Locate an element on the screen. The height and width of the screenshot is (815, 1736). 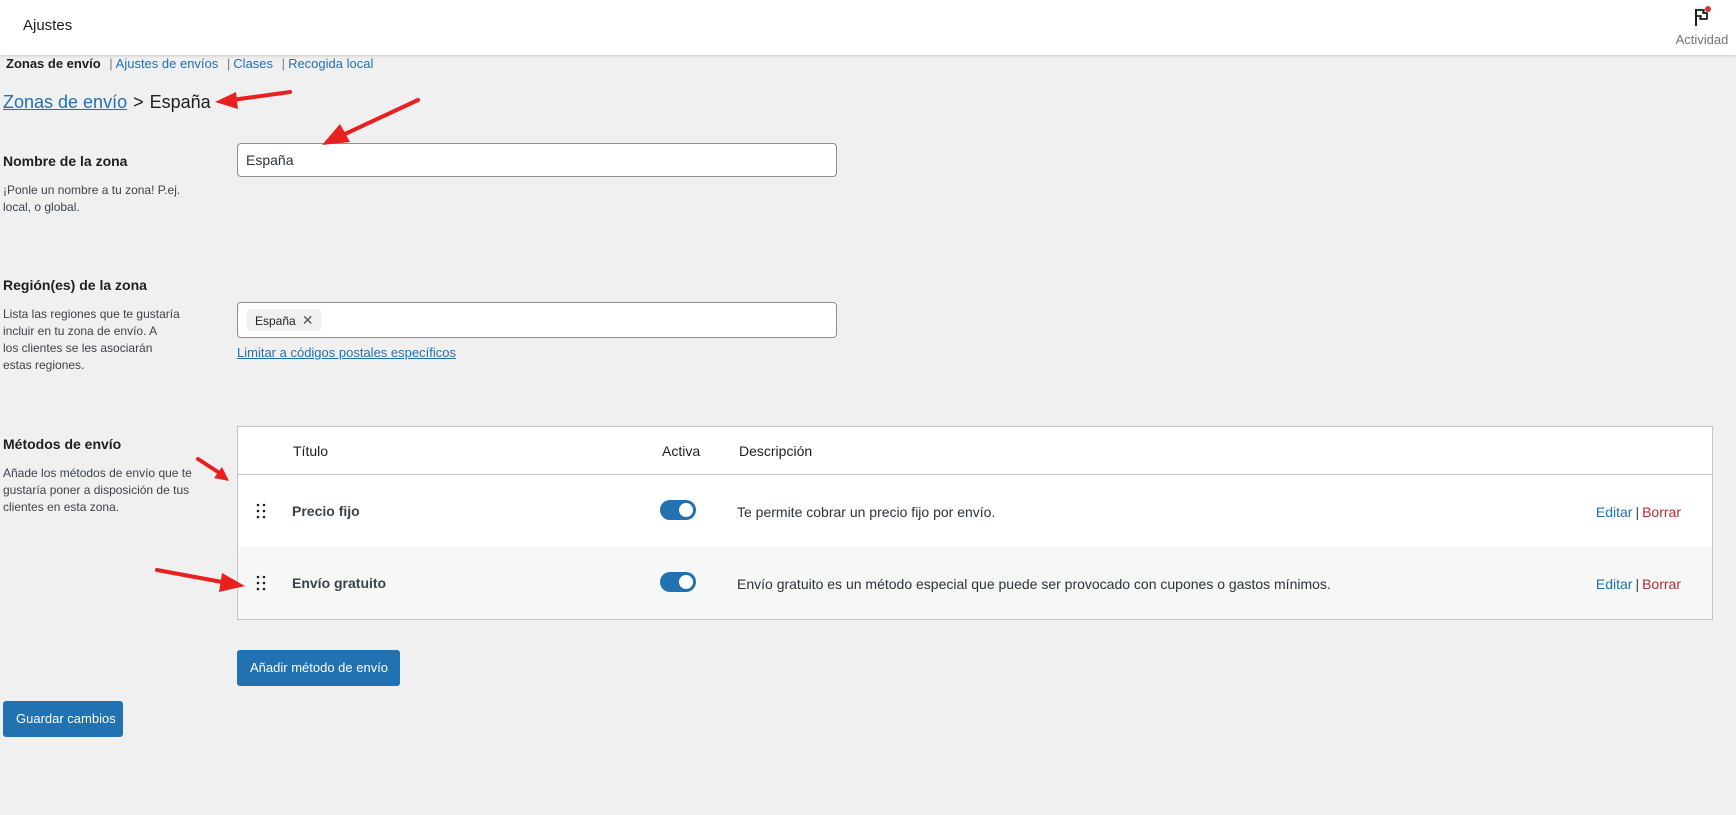
notification-dot is located at coordinates (1708, 9).